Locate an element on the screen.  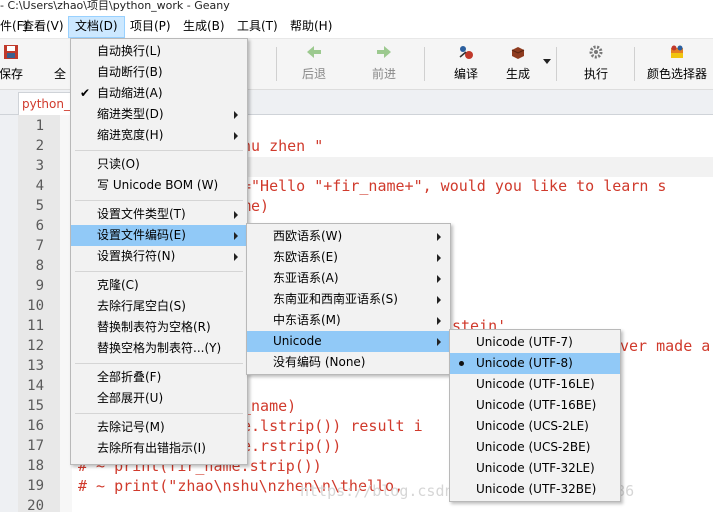
code-line-16: e.lstrip()) result i is located at coordinates (332, 426).